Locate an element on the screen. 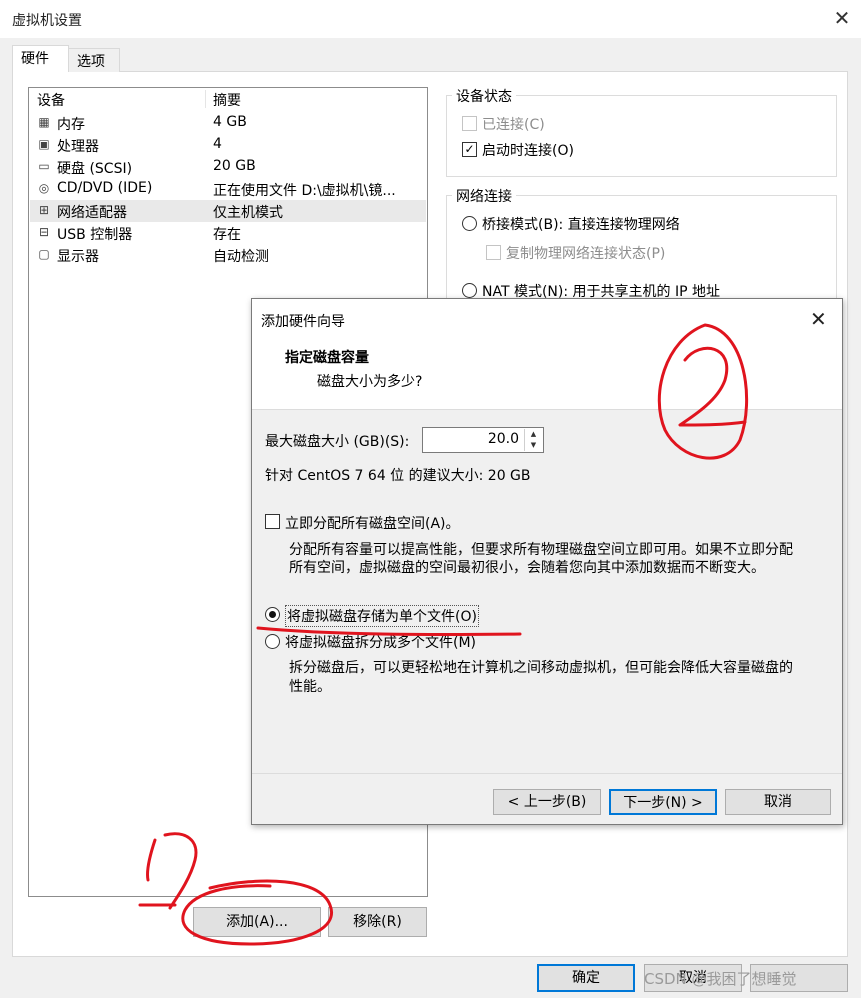  stepper-up-icon: ▲ is located at coordinates (533, 434).